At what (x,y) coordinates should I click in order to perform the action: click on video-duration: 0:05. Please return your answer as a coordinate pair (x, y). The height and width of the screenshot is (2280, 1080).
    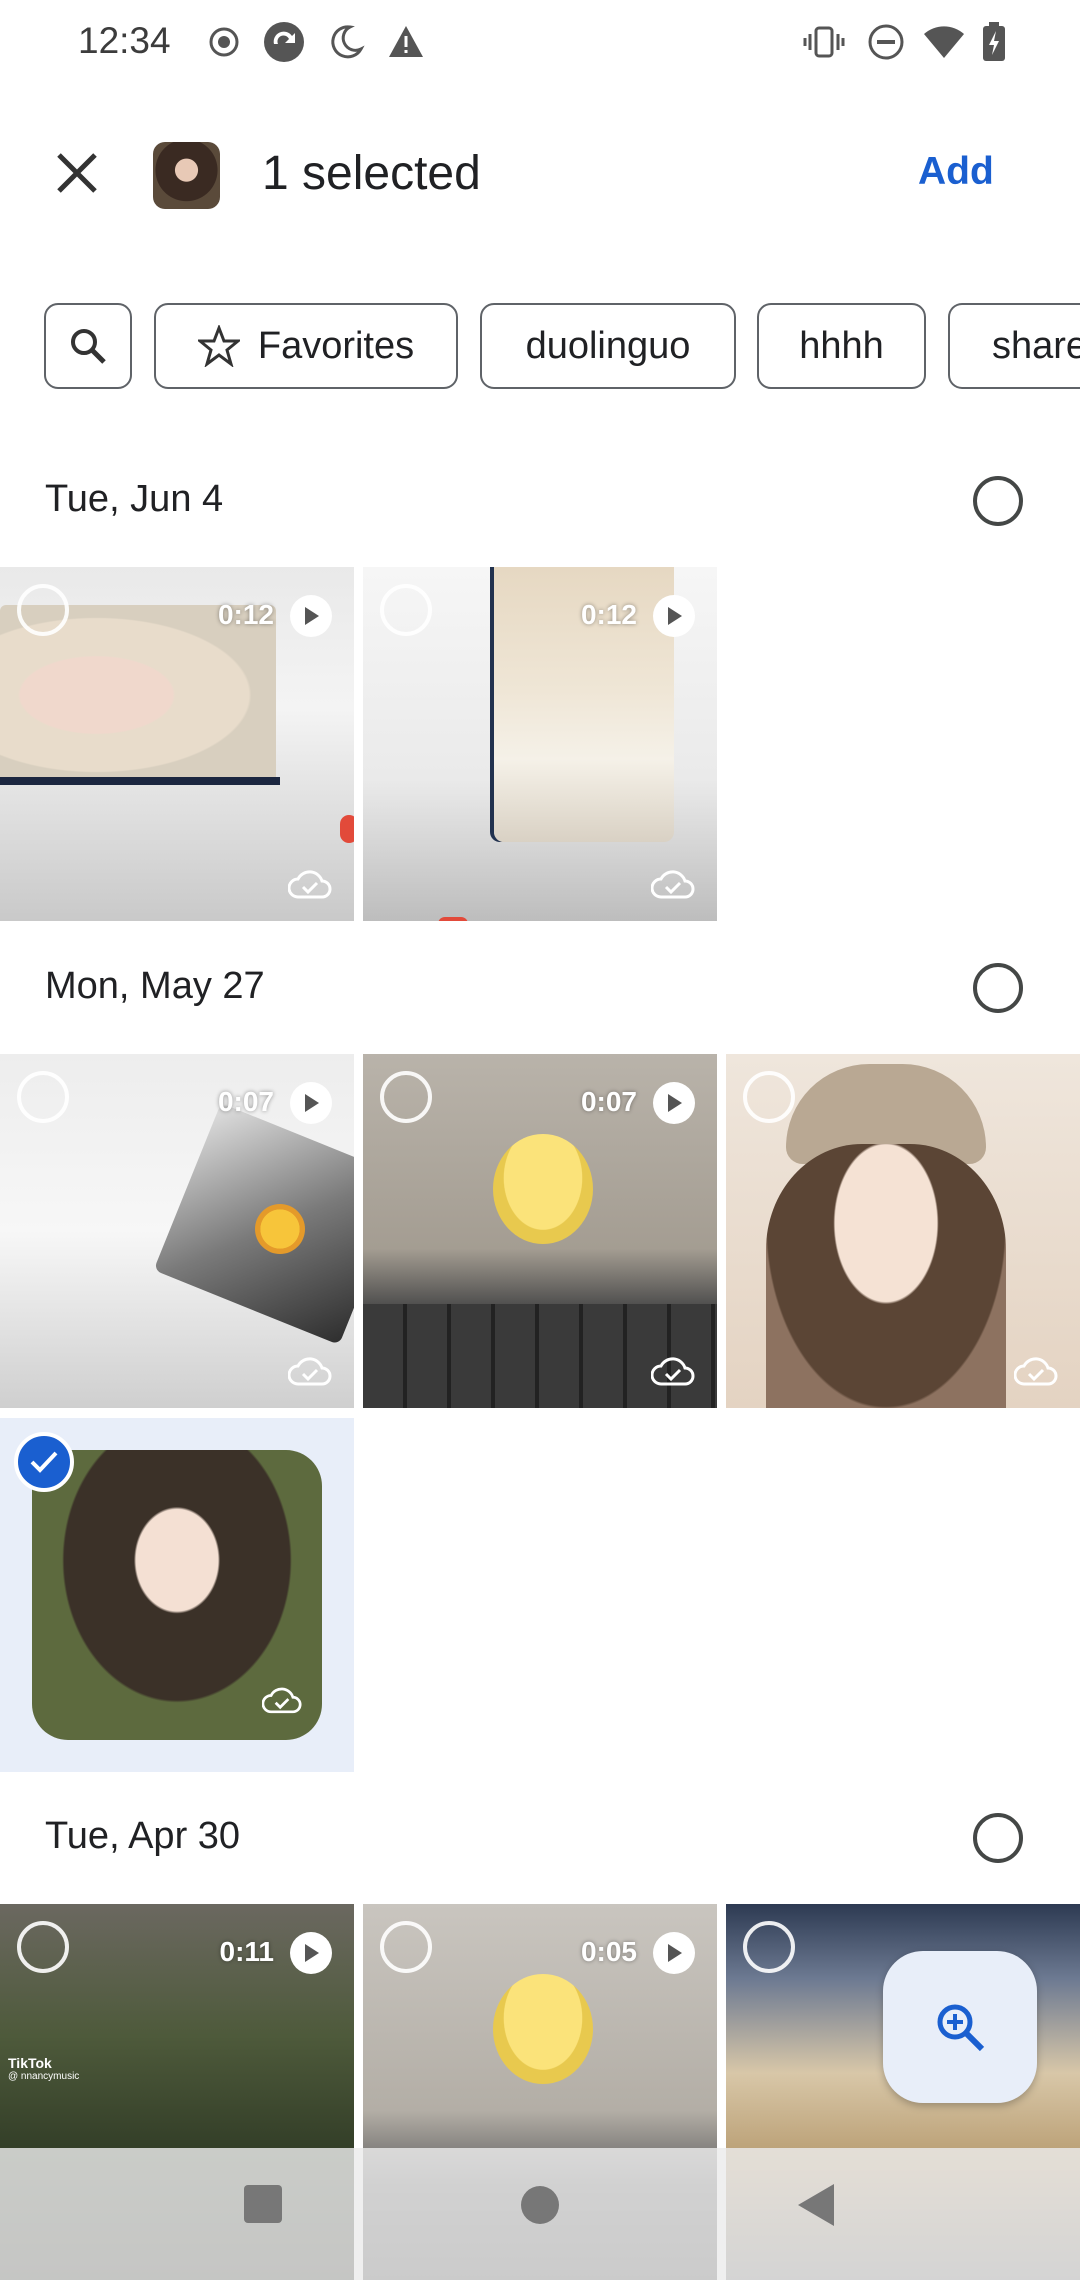
    Looking at the image, I should click on (608, 1951).